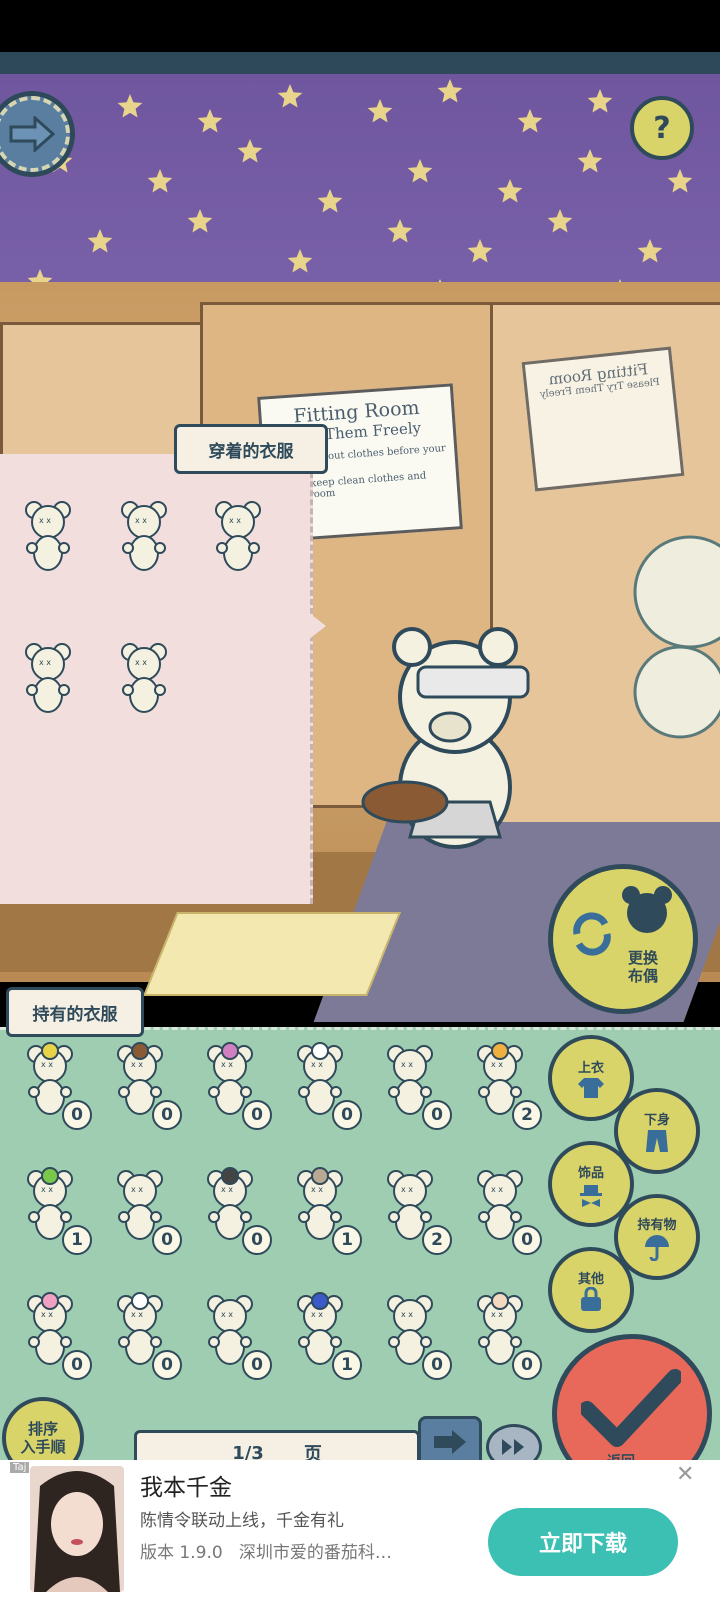 This screenshot has height=1600, width=720. Describe the element at coordinates (657, 1225) in the screenshot. I see `category-label: 持有物` at that location.